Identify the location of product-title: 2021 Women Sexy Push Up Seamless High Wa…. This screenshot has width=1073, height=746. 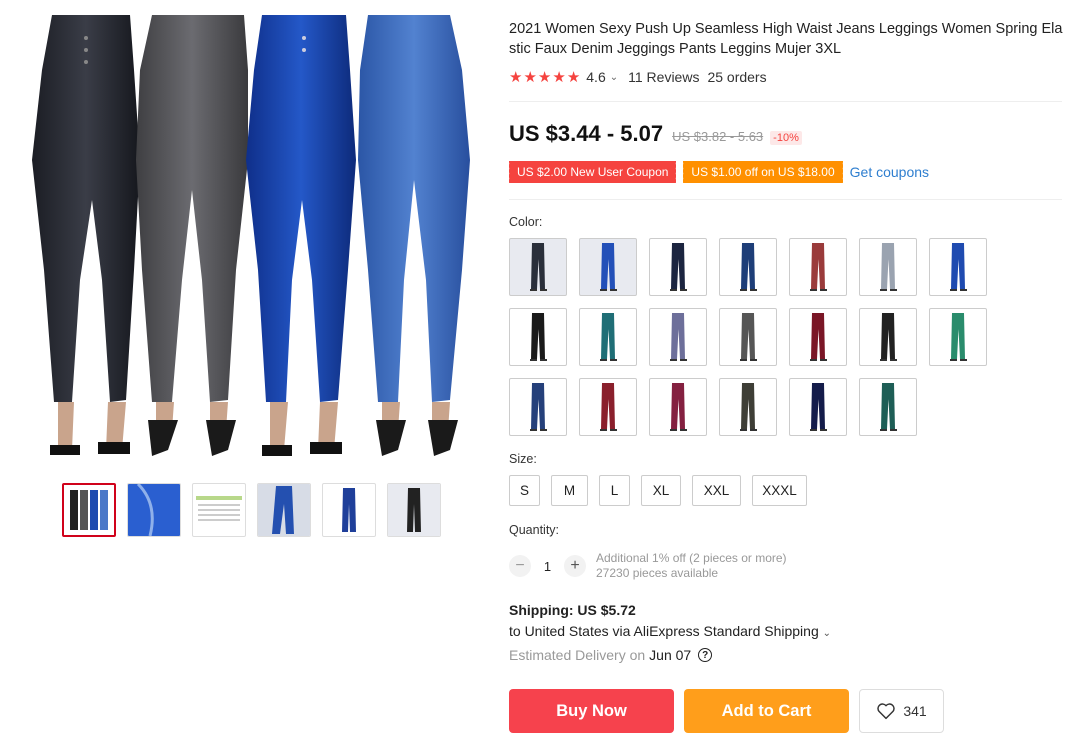
(786, 39).